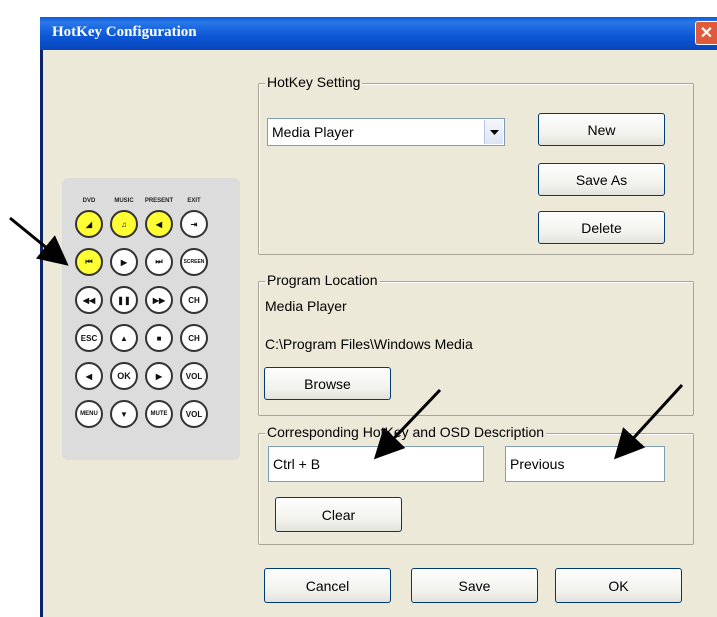  What do you see at coordinates (648, 421) in the screenshot?
I see `arrow-to-osd-input` at bounding box center [648, 421].